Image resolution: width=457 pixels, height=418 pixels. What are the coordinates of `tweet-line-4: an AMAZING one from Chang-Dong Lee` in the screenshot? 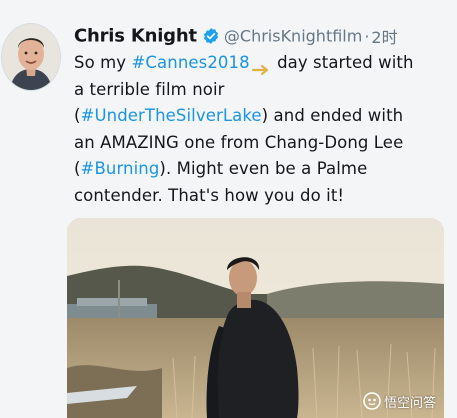 It's located at (239, 142).